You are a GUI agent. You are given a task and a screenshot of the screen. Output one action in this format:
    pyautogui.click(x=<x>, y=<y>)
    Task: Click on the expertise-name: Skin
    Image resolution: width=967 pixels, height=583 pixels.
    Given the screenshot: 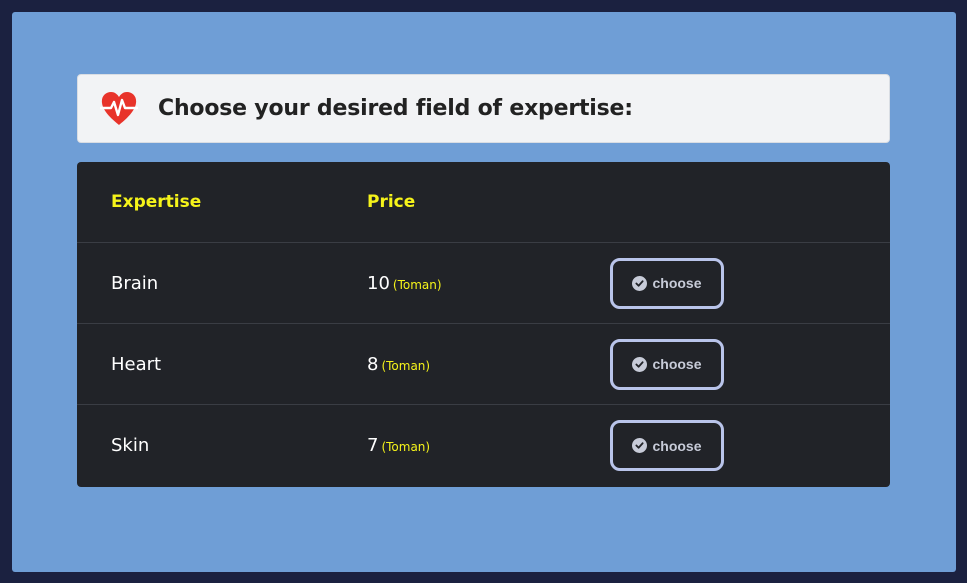 What is the action you would take?
    pyautogui.click(x=130, y=445)
    